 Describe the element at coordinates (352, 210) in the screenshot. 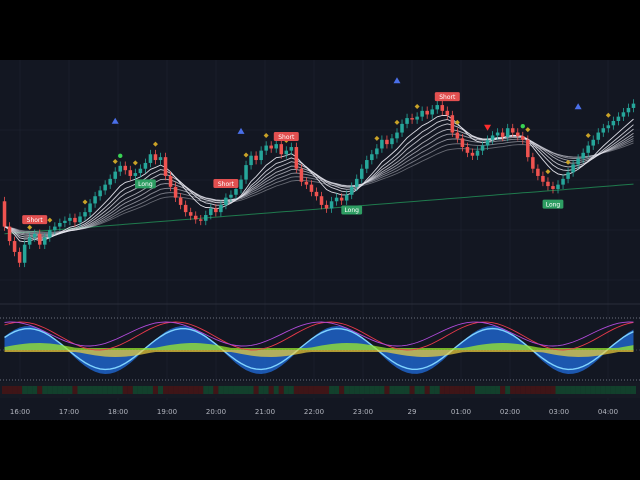

I see `long-signal-label: Long` at that location.